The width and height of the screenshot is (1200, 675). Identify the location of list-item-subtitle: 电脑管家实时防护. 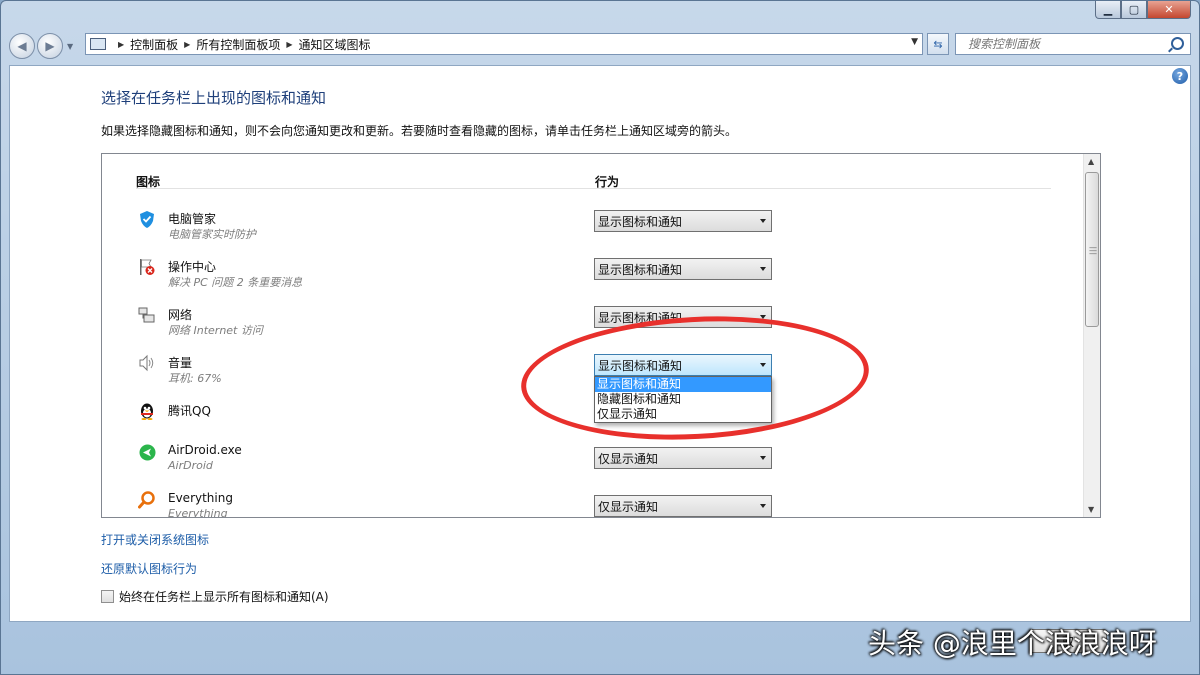
(212, 234).